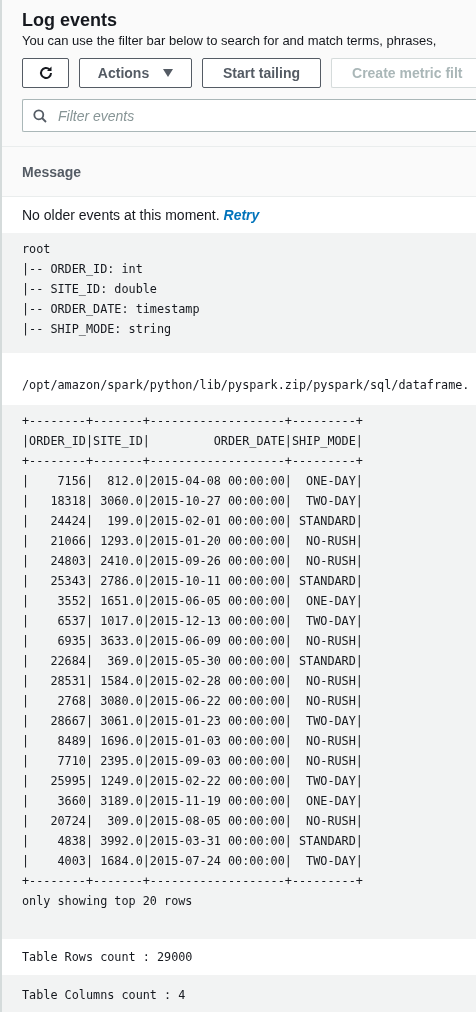 Image resolution: width=476 pixels, height=1012 pixels. What do you see at coordinates (135, 73) in the screenshot?
I see `actions-button: Actions` at bounding box center [135, 73].